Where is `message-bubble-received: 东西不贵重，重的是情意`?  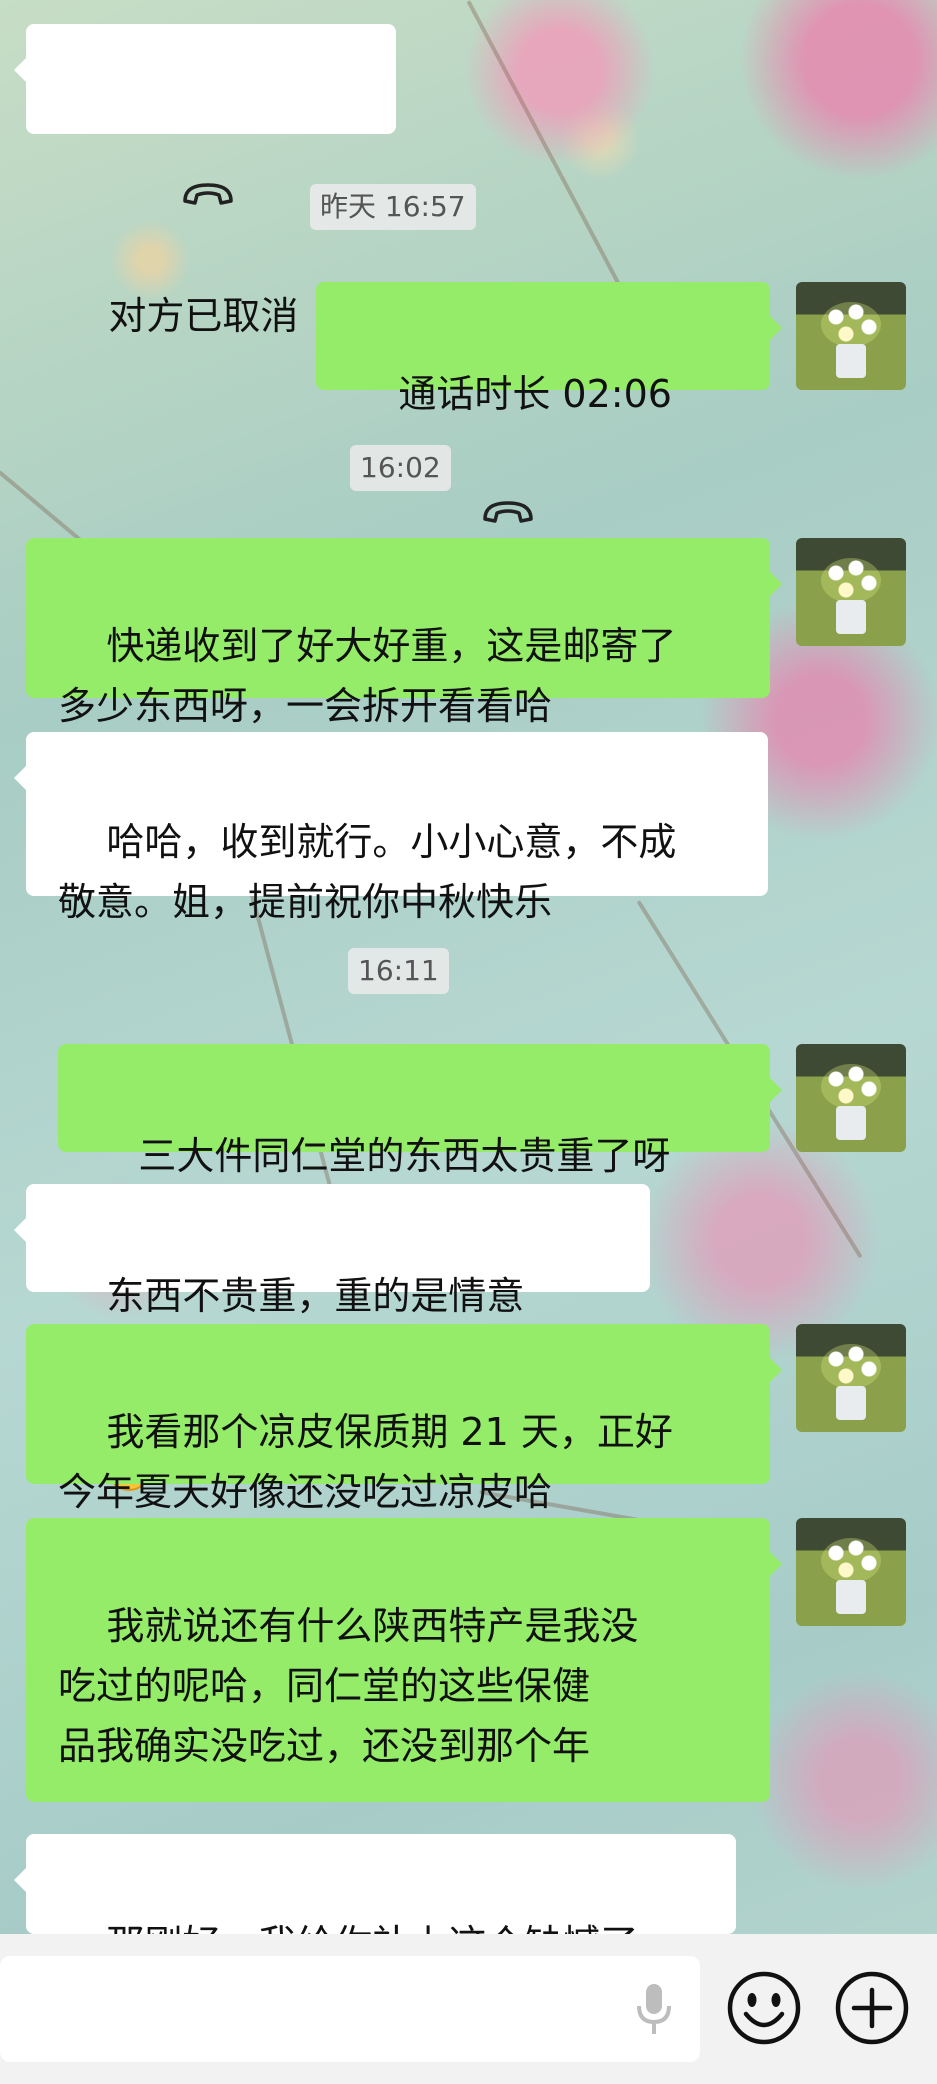 message-bubble-received: 东西不贵重，重的是情意 is located at coordinates (332, 1337).